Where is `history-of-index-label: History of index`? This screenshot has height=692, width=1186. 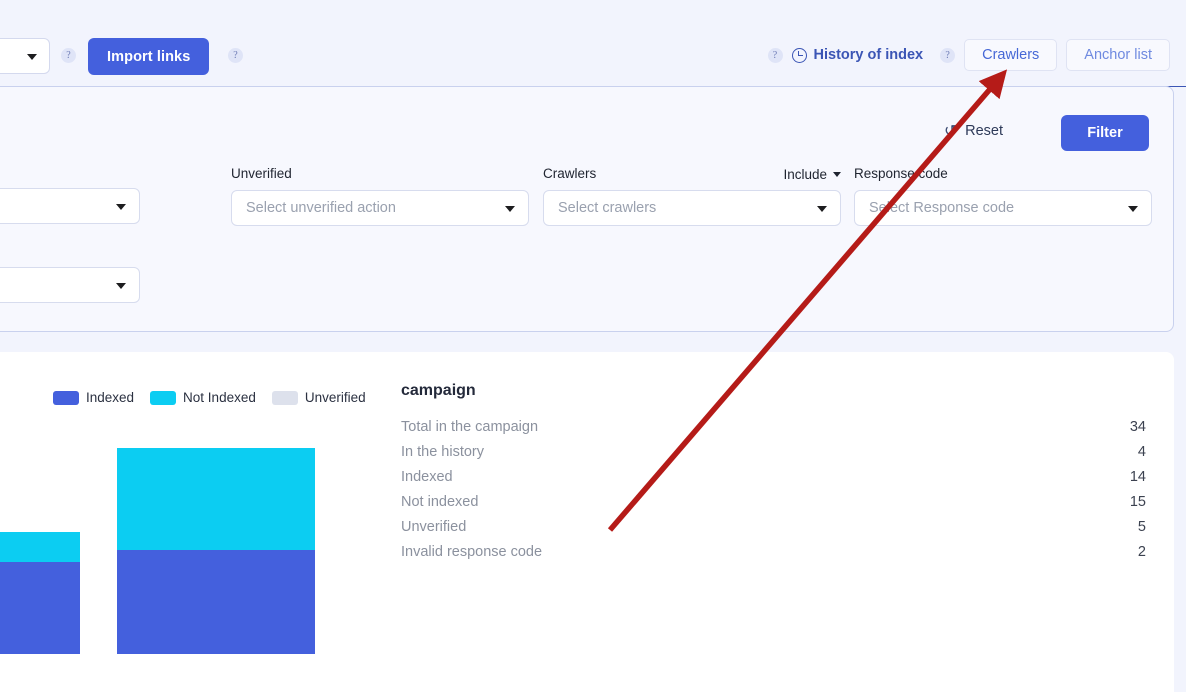
history-of-index-label: History of index is located at coordinates (868, 55).